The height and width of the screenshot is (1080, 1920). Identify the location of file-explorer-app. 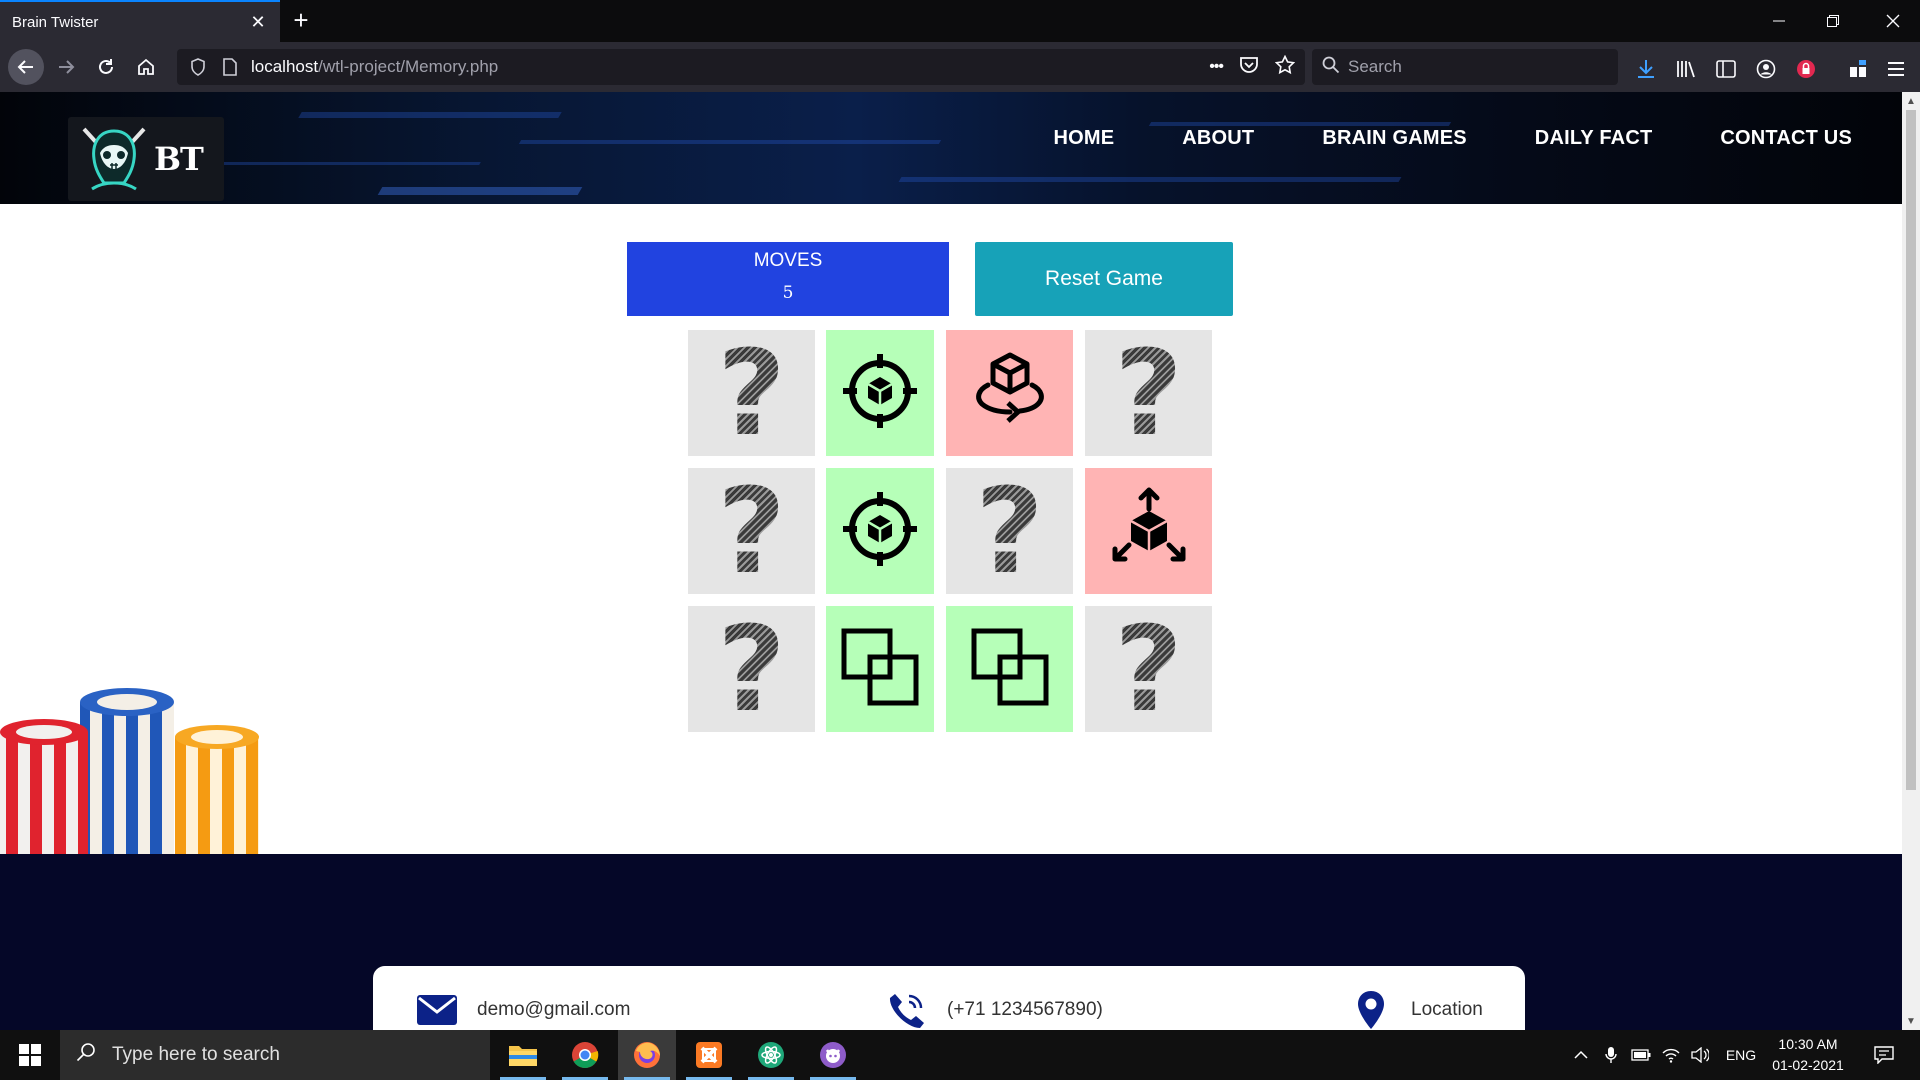
(523, 1055).